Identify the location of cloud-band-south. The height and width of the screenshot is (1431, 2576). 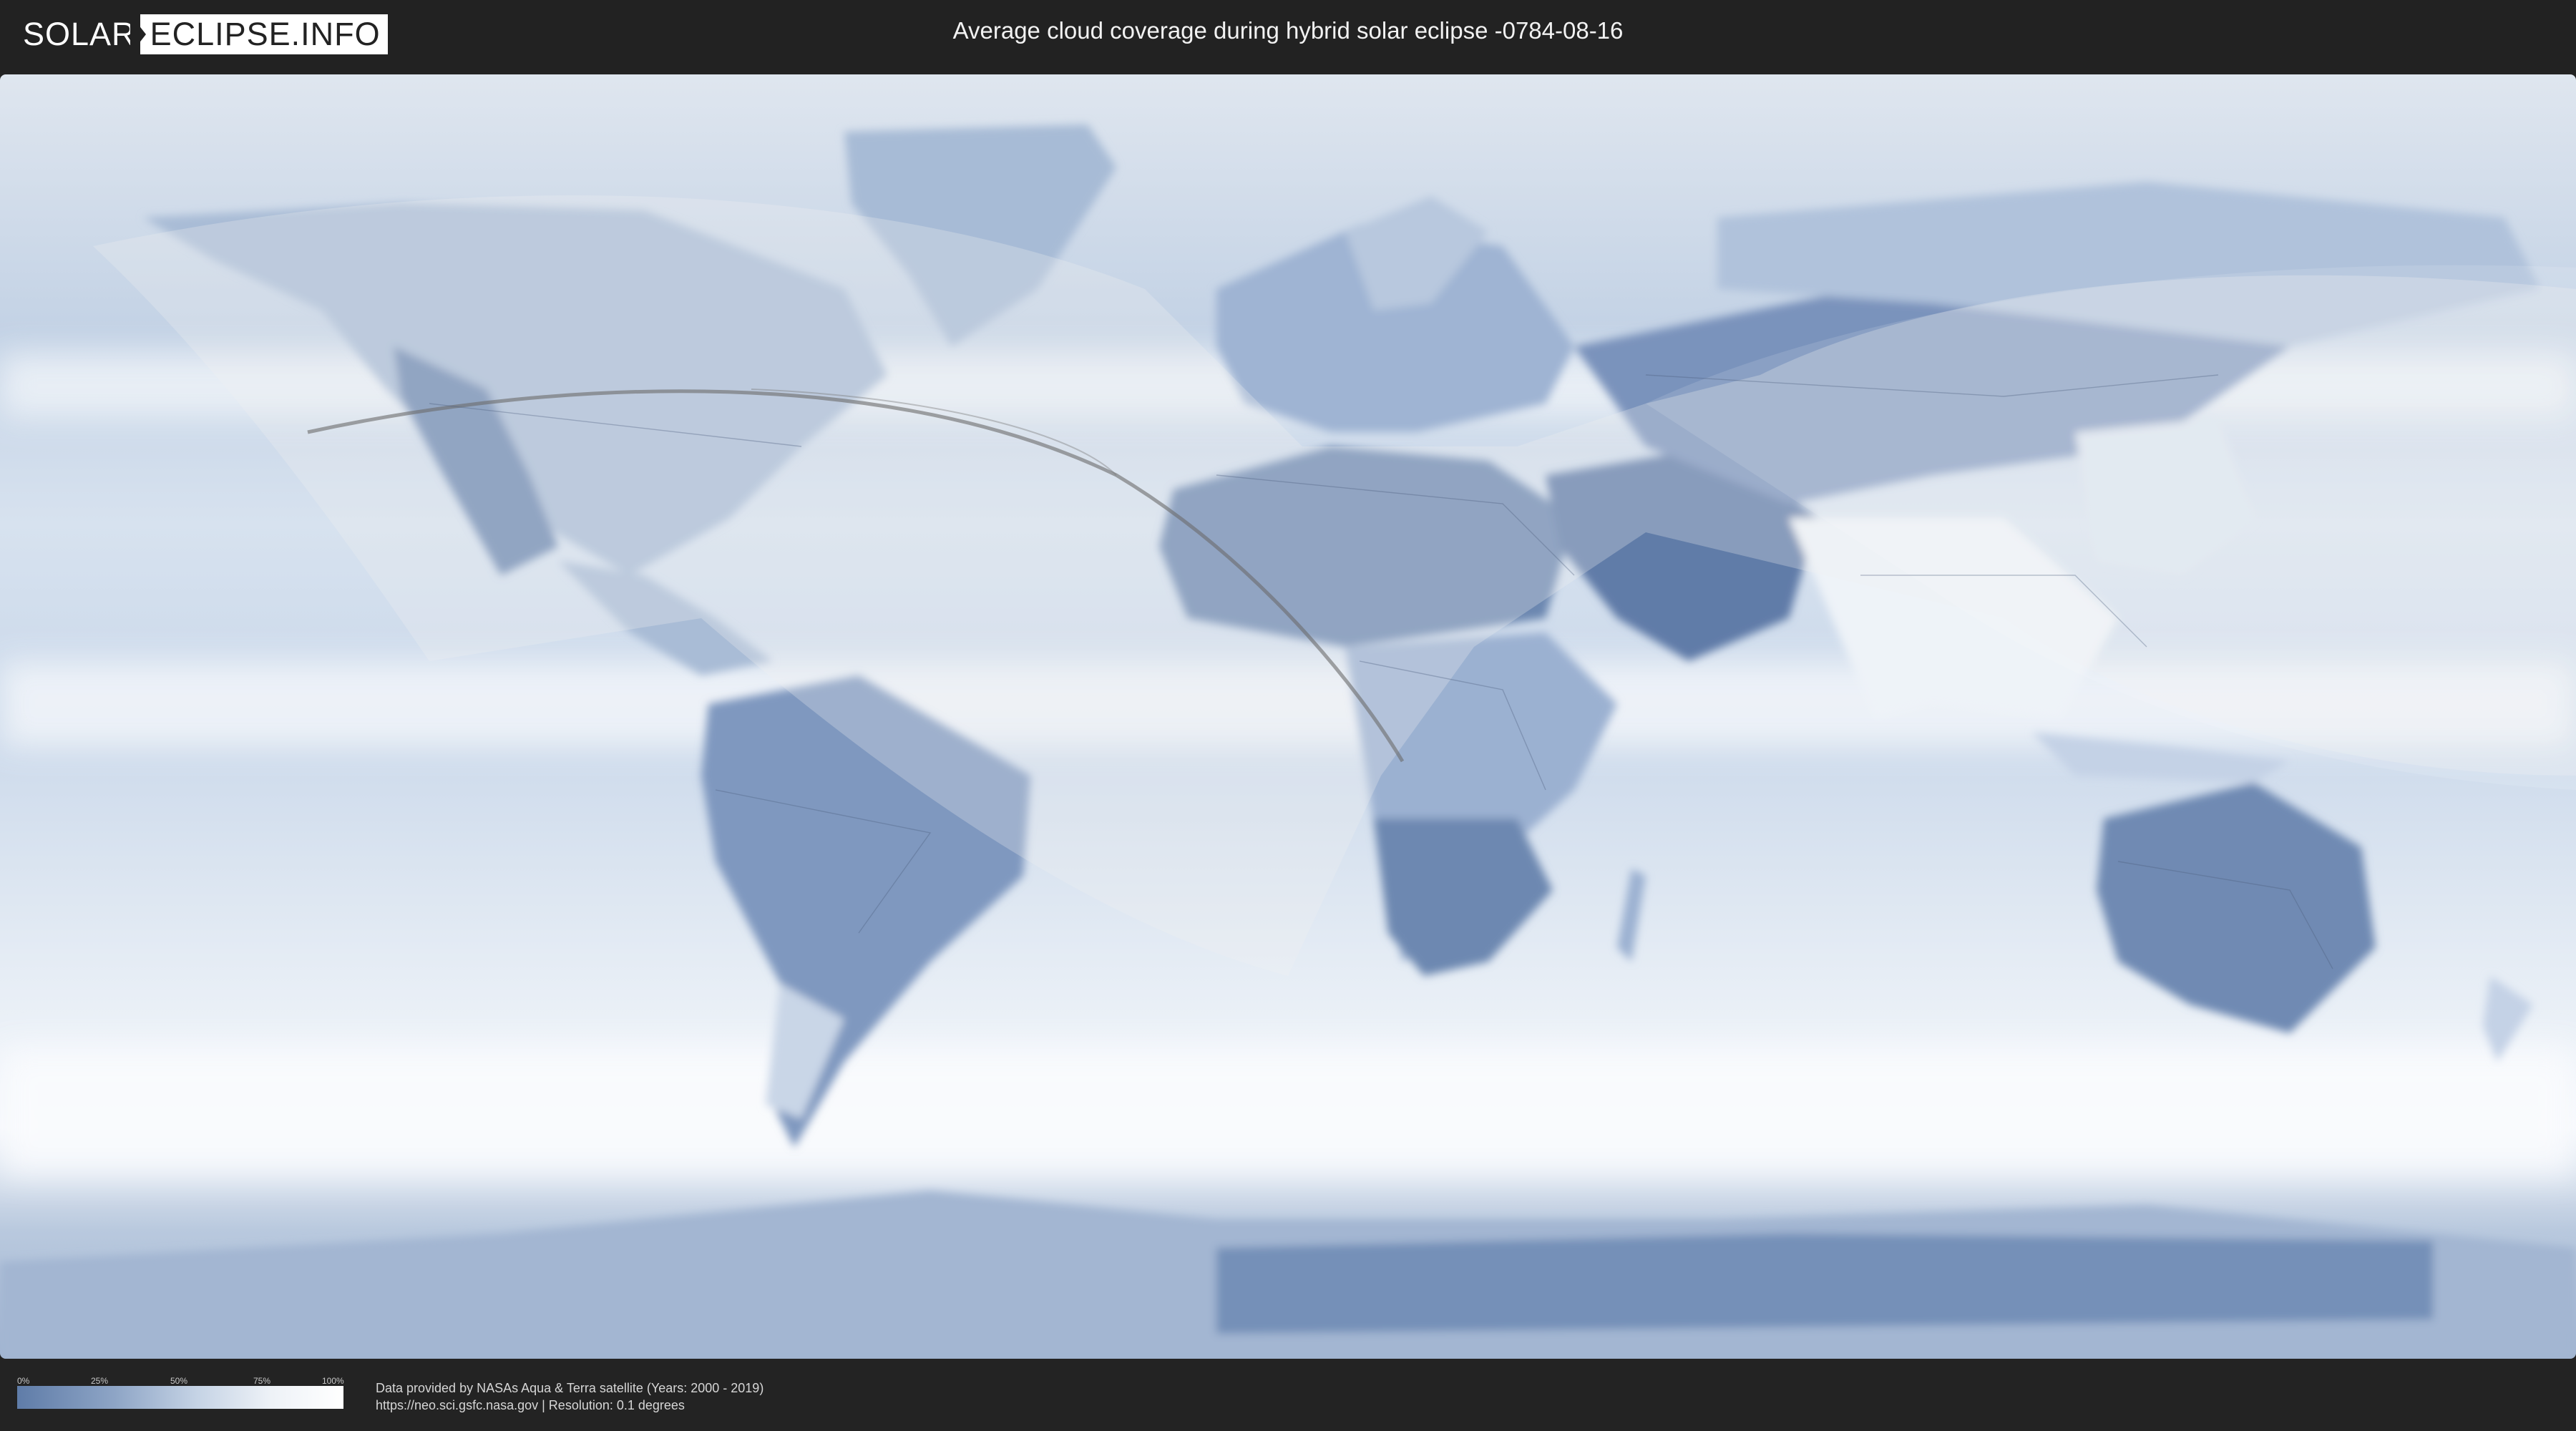
(1288, 1112).